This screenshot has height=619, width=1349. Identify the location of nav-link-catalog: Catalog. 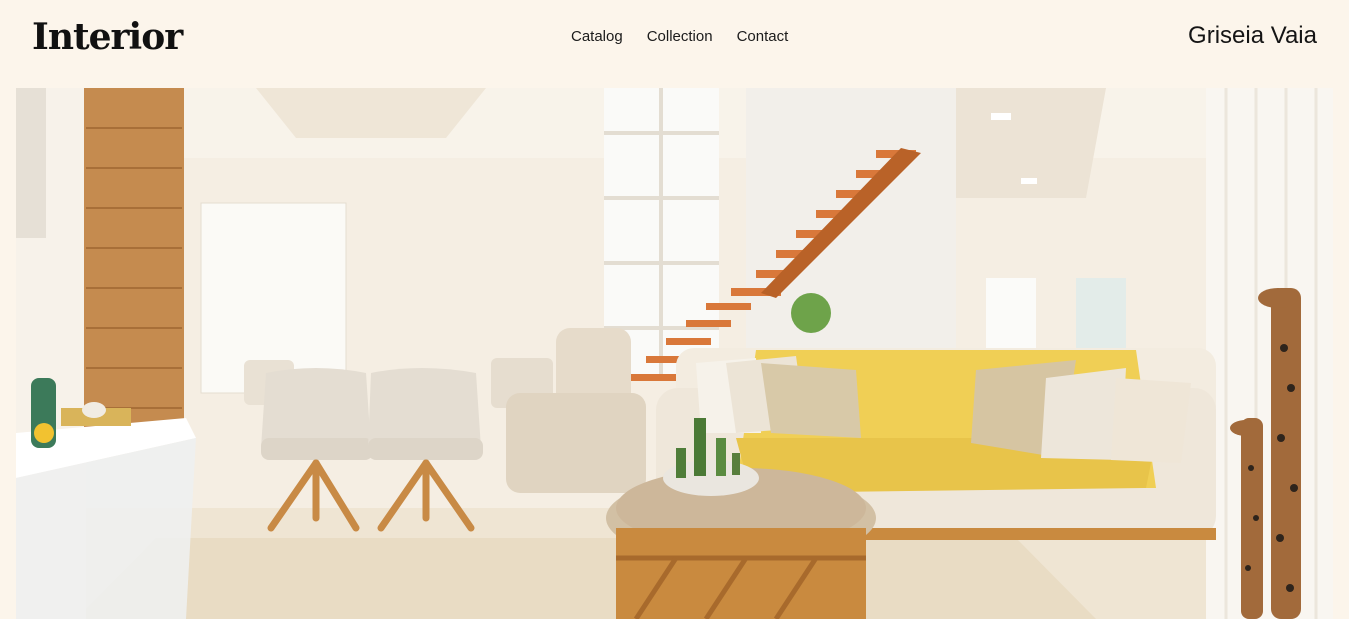
(597, 37).